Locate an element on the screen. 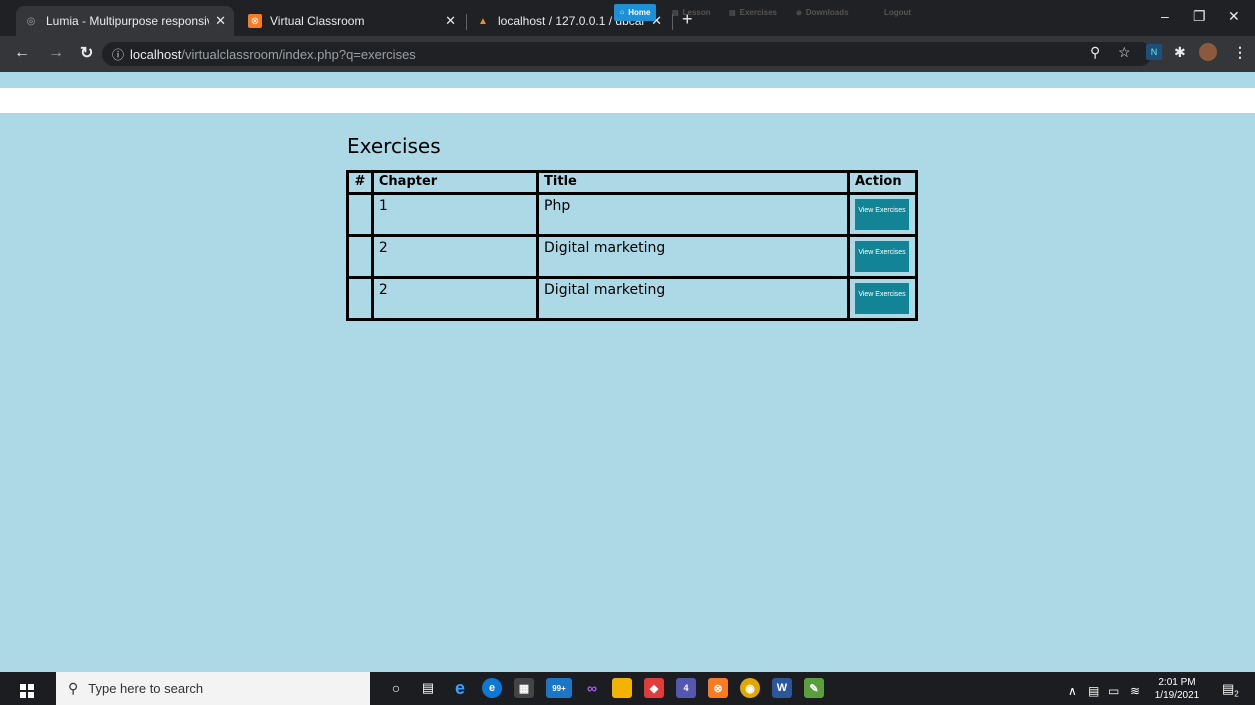 This screenshot has height=705, width=1255. column-header-action: Action is located at coordinates (882, 182).